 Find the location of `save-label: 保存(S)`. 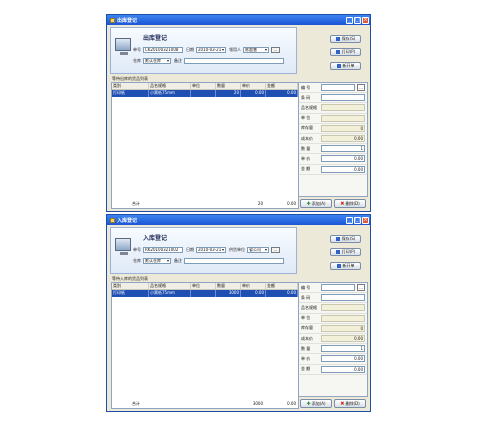

save-label: 保存(S) is located at coordinates (348, 238).